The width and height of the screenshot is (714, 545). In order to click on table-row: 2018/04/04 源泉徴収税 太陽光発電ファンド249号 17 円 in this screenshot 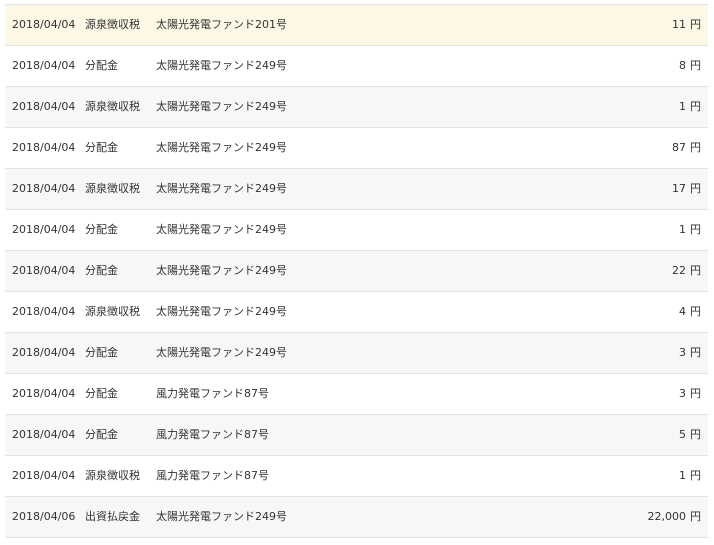, I will do `click(356, 189)`.